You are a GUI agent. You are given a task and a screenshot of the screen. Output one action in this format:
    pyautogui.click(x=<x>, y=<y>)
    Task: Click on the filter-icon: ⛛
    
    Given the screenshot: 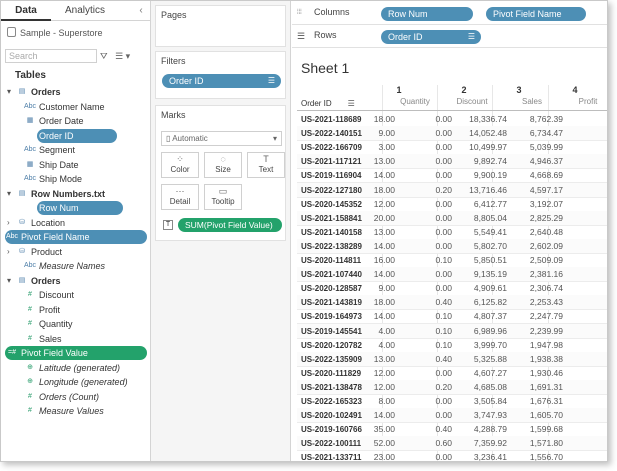 What is the action you would take?
    pyautogui.click(x=104, y=56)
    